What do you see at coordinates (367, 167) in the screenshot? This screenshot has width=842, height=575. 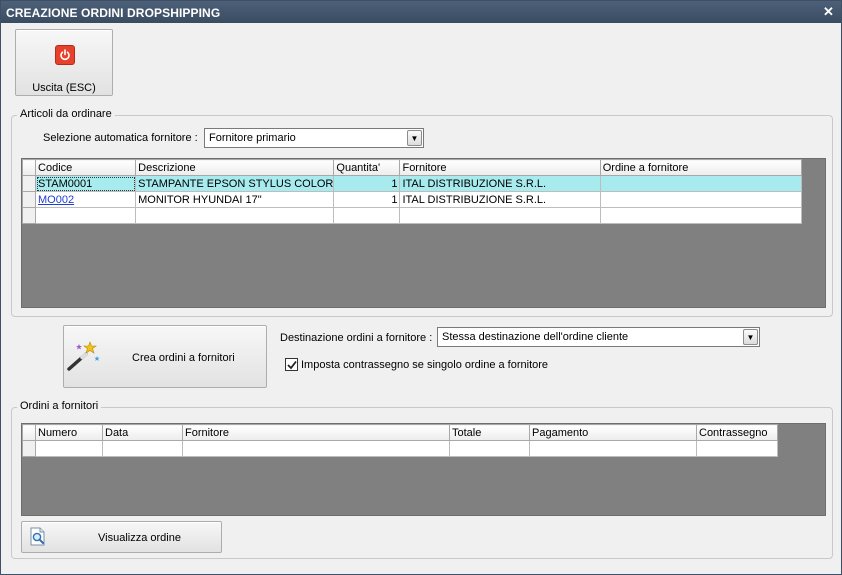 I see `column-header-quantita: Quantita'` at bounding box center [367, 167].